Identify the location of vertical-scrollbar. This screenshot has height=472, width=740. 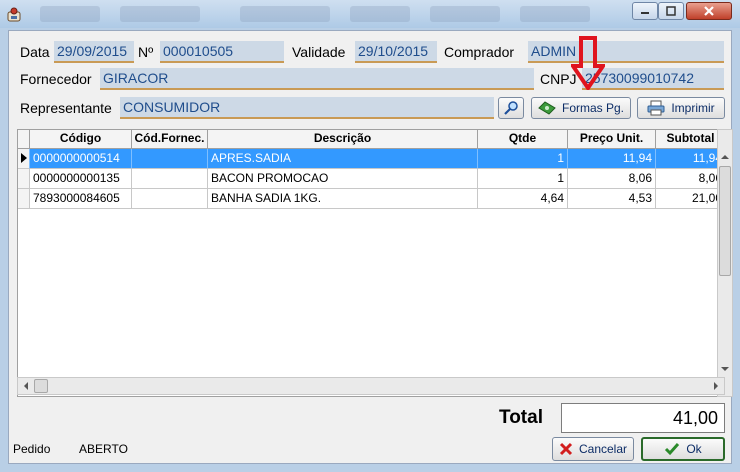
(725, 263).